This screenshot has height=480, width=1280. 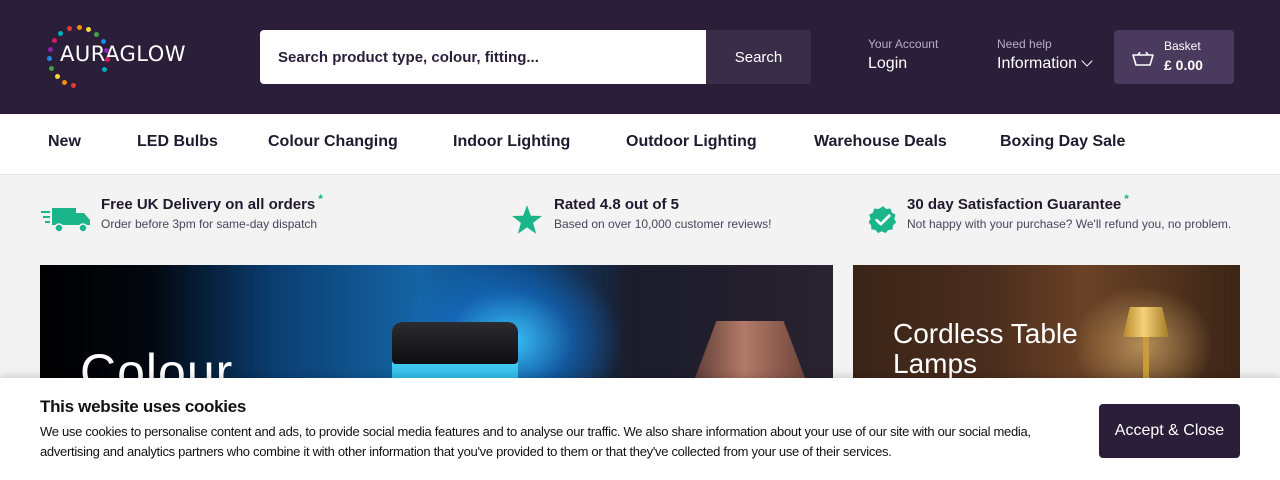 What do you see at coordinates (888, 63) in the screenshot?
I see `login-label: Login` at bounding box center [888, 63].